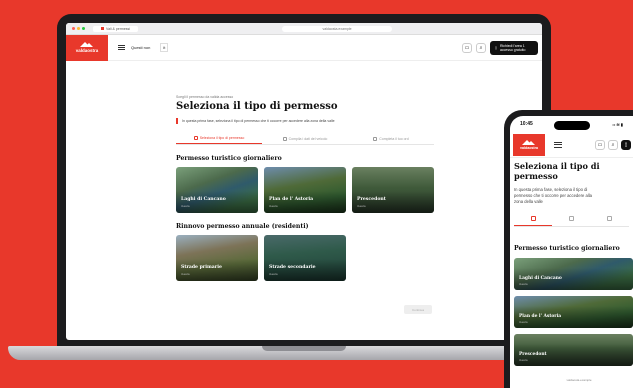  What do you see at coordinates (292, 267) in the screenshot?
I see `card-label: Strade secondarie` at bounding box center [292, 267].